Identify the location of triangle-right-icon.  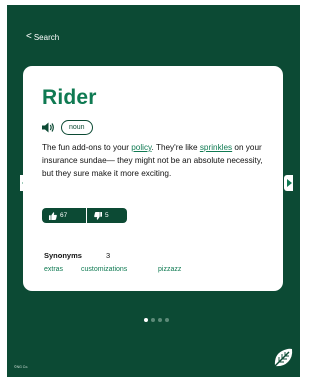
(289, 183).